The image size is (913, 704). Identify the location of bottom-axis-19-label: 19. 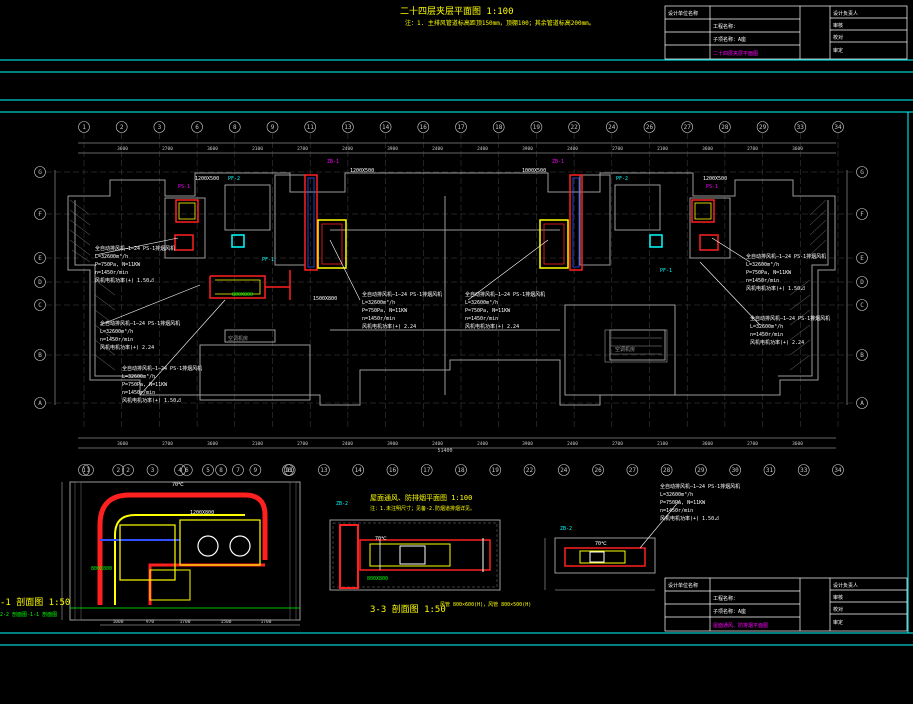
(496, 470).